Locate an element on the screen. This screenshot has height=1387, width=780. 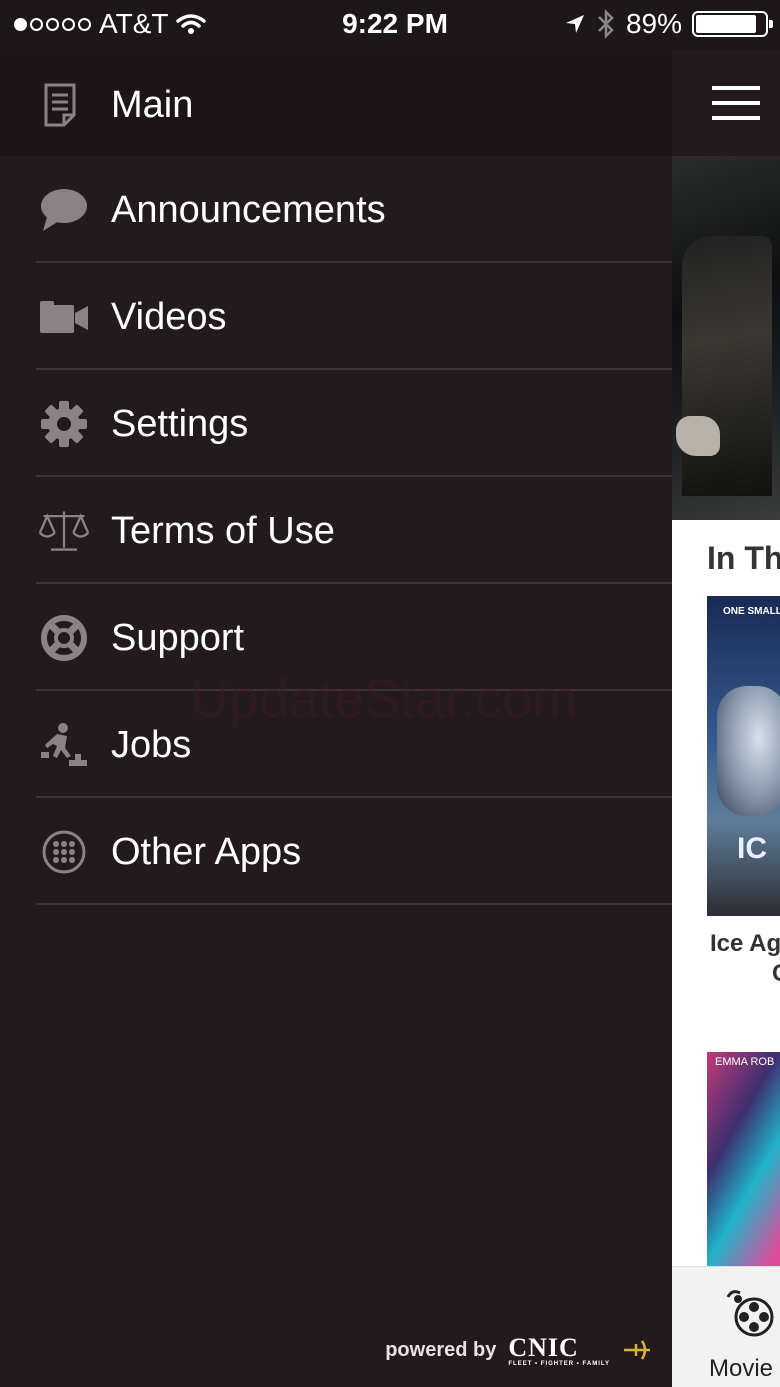
cnic-tagline: FLEET • FIGHTER • FAMILY is located at coordinates (559, 1364).